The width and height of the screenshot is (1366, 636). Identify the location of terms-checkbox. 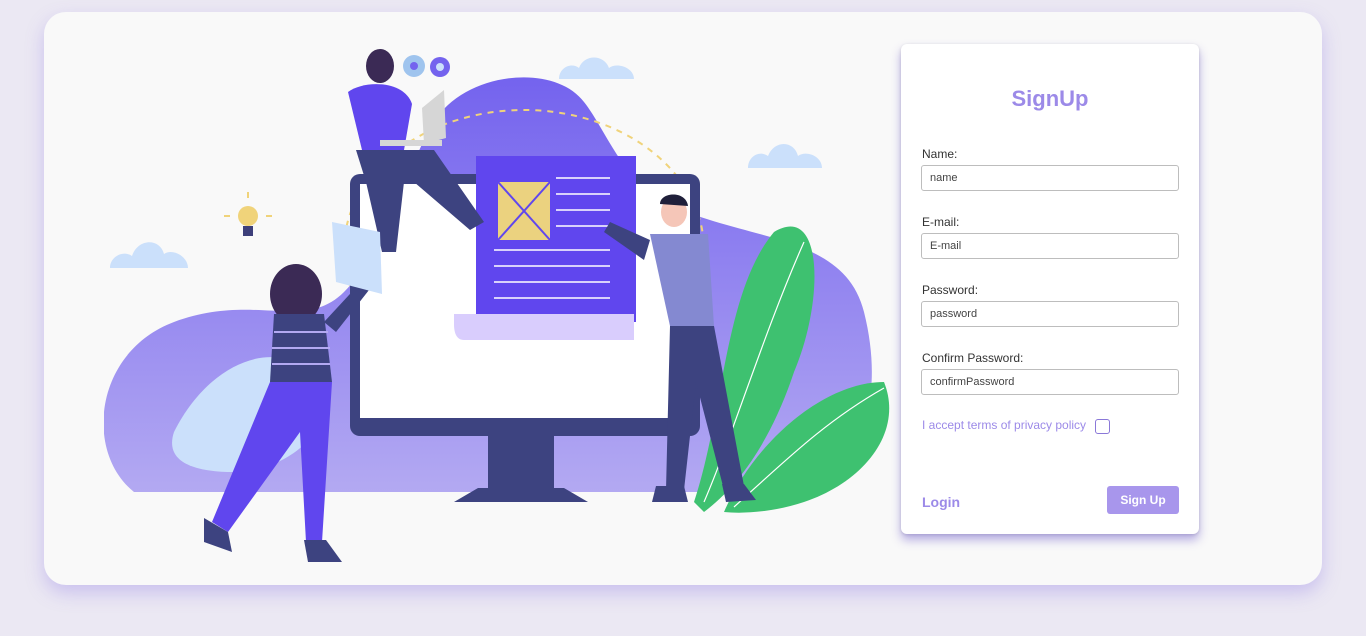
(1102, 426).